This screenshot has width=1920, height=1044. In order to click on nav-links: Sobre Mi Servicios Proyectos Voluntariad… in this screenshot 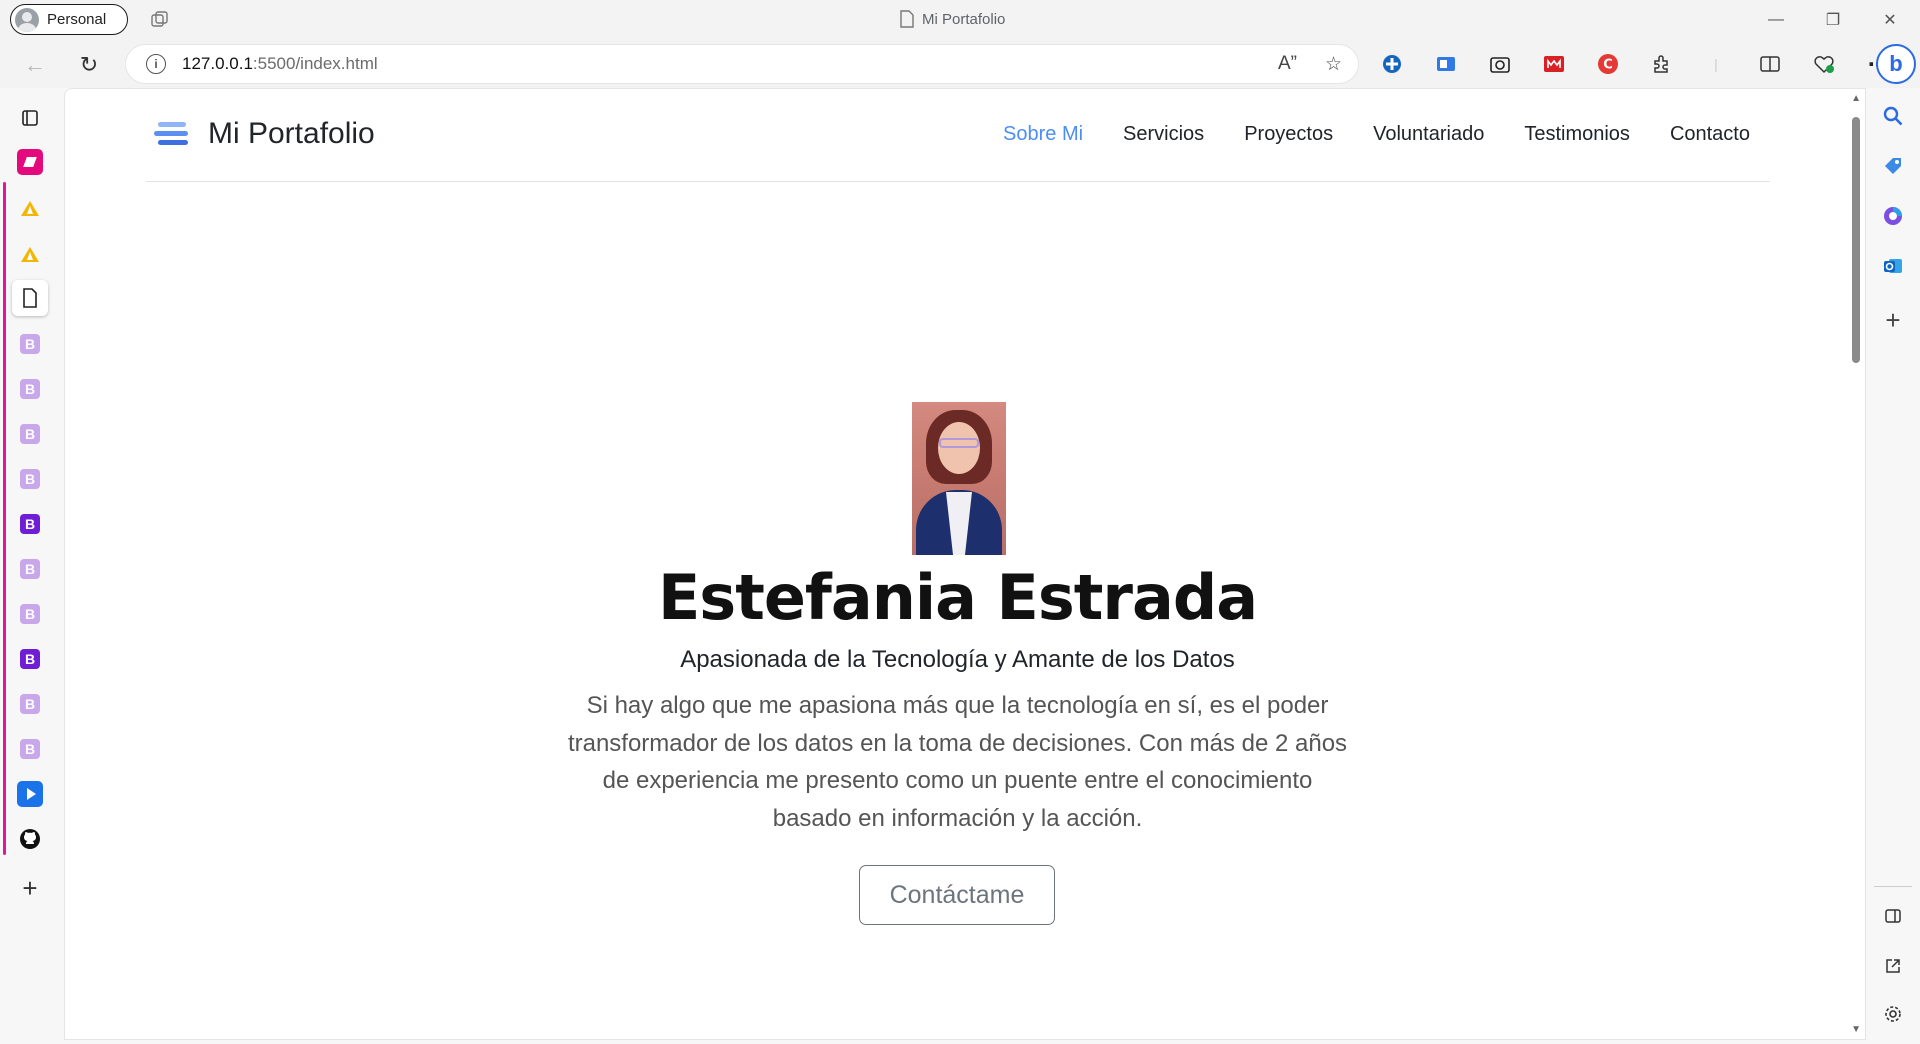, I will do `click(1376, 134)`.